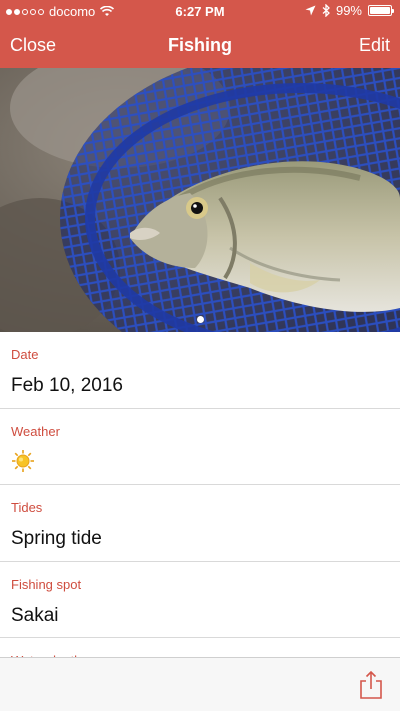 This screenshot has height=711, width=400. I want to click on sun-icon, so click(23, 460).